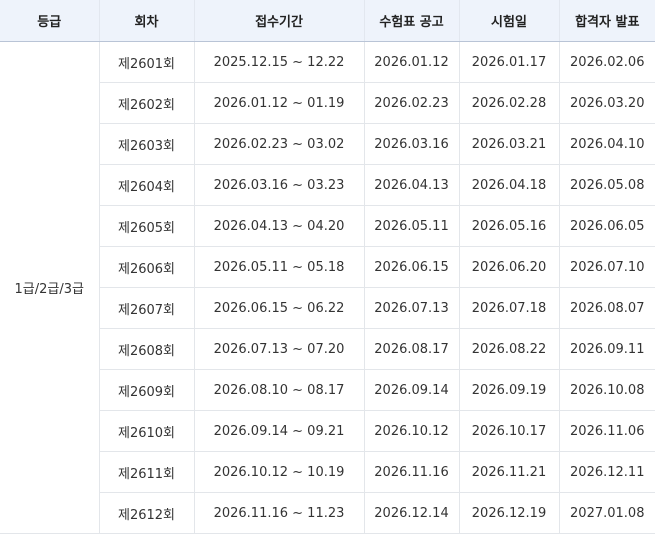 This screenshot has width=655, height=534. Describe the element at coordinates (509, 513) in the screenshot. I see `exam-date-cell: 2026.12.19` at that location.